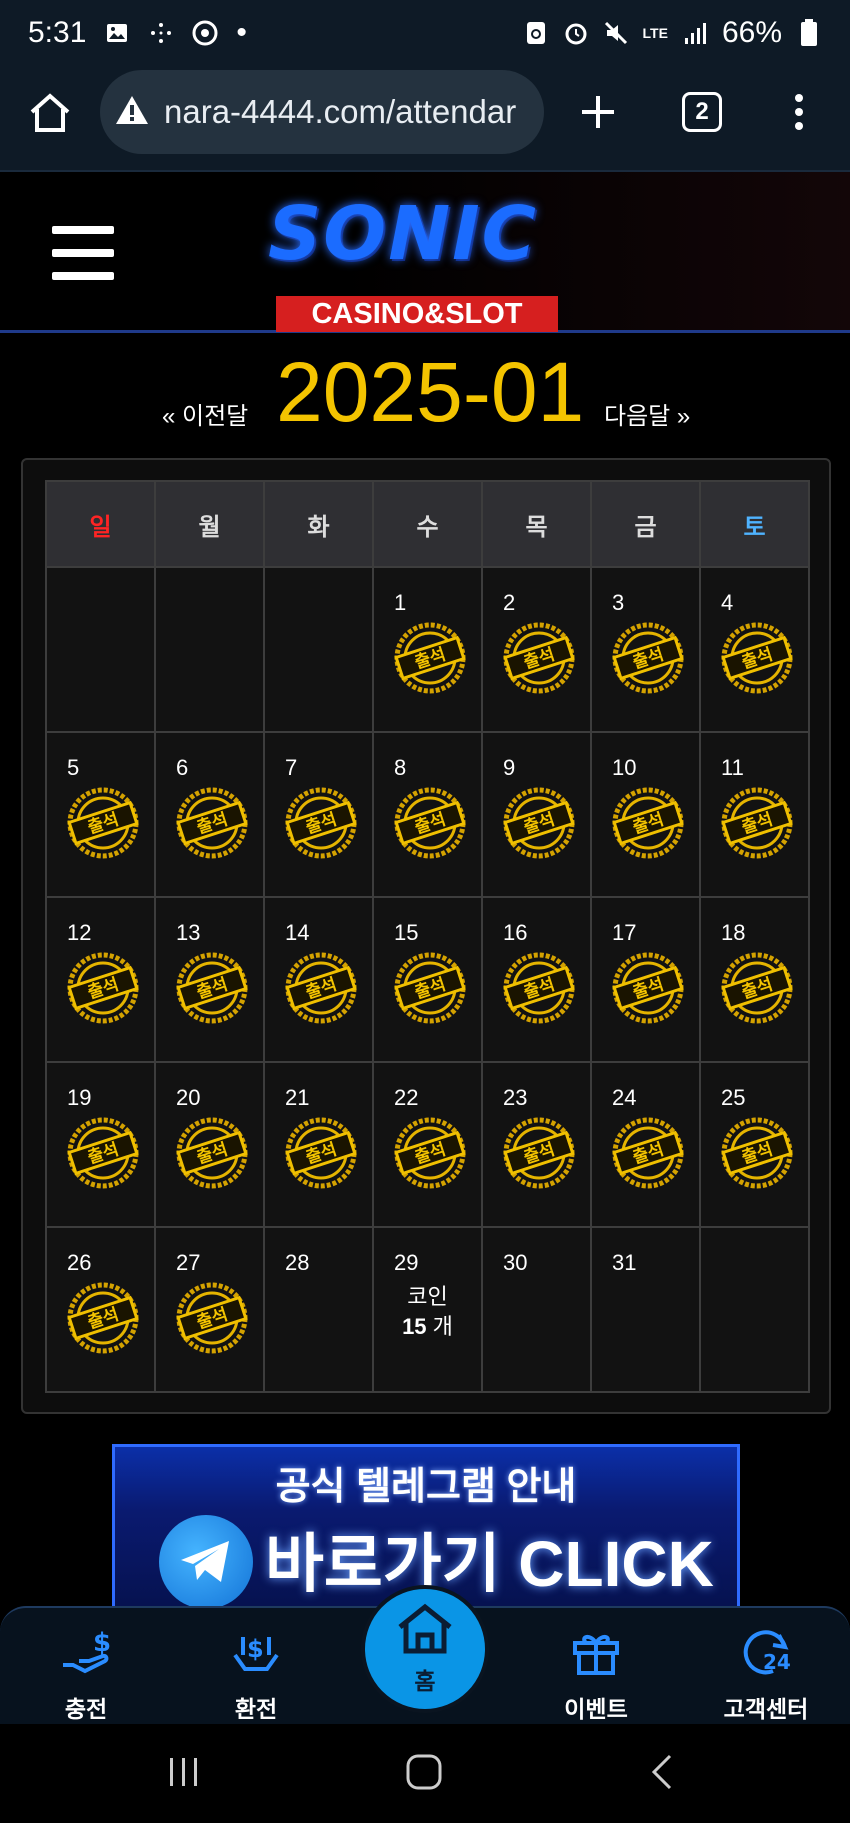 This screenshot has width=850, height=1823. What do you see at coordinates (184, 1774) in the screenshot?
I see `recent-apps-icon` at bounding box center [184, 1774].